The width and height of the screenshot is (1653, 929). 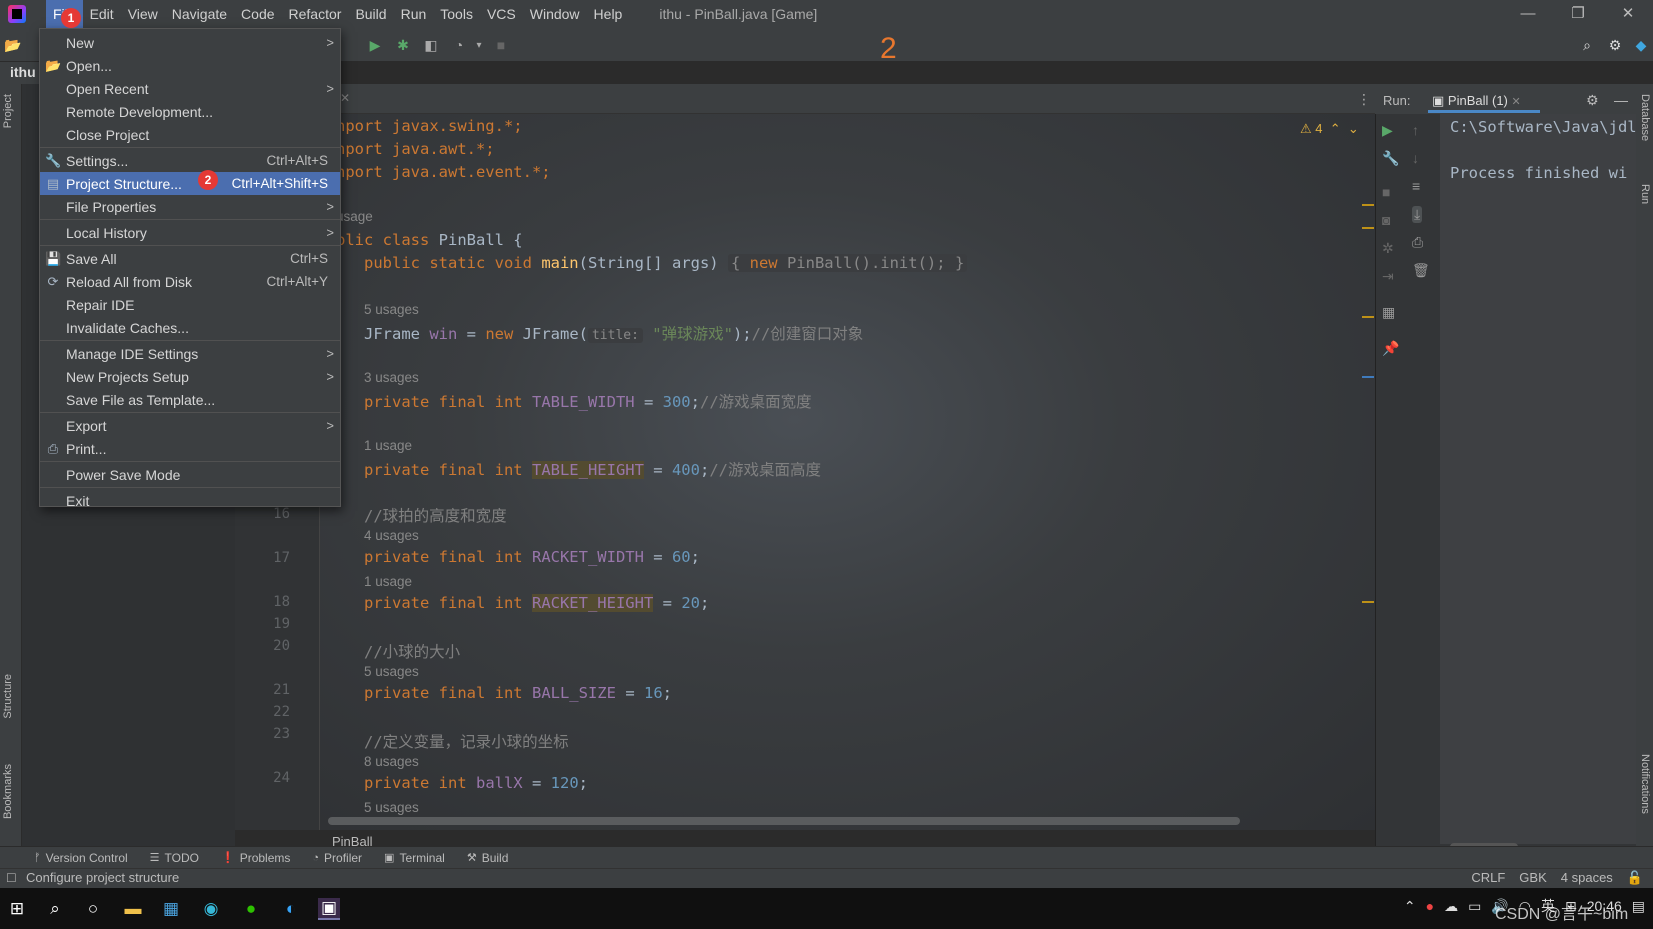 What do you see at coordinates (190, 353) in the screenshot?
I see `menu-item-manage-ide-settings: Manage IDE Settings >` at bounding box center [190, 353].